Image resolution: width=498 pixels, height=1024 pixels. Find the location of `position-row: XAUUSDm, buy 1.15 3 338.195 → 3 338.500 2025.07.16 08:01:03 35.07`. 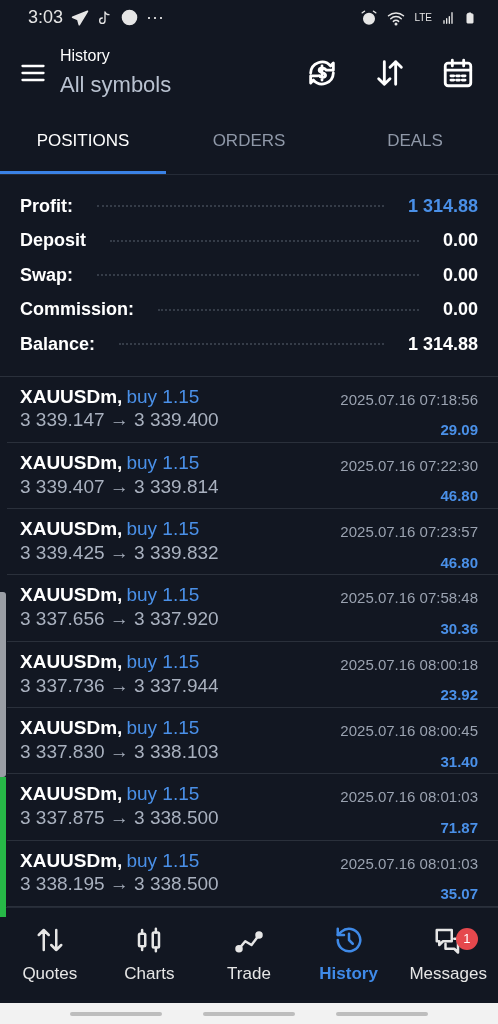

position-row: XAUUSDm, buy 1.15 3 338.195 → 3 338.500 2025.07.16 08:01:03 35.07 is located at coordinates (252, 873).